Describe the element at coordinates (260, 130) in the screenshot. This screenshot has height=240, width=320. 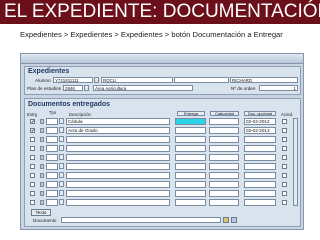
I see `fecha-cell: 03-02-2013` at that location.